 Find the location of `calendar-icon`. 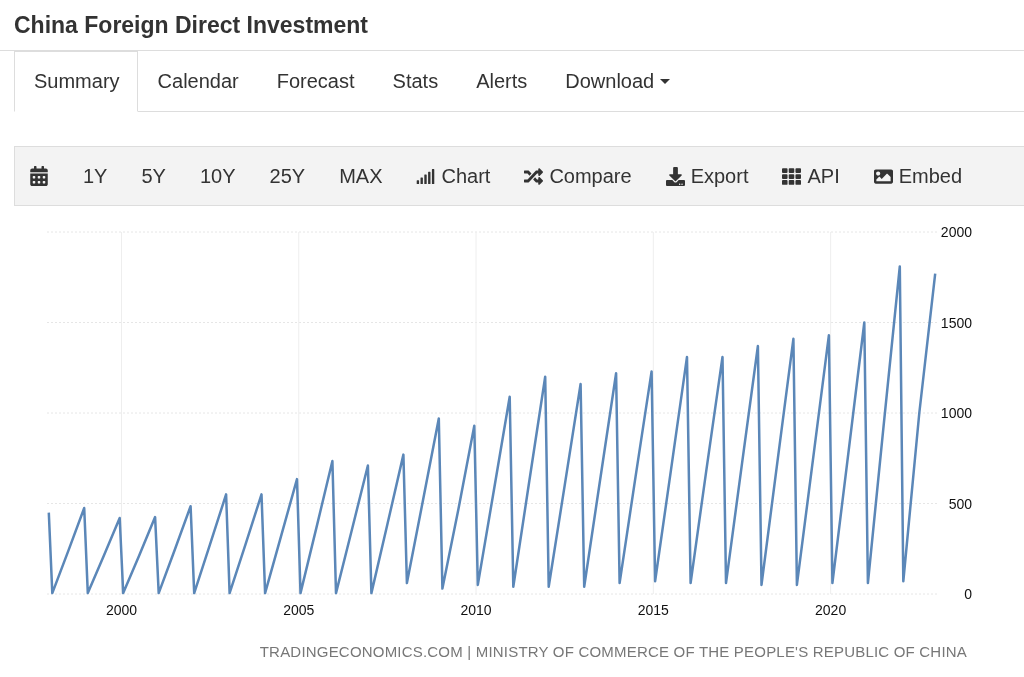

calendar-icon is located at coordinates (39, 176).